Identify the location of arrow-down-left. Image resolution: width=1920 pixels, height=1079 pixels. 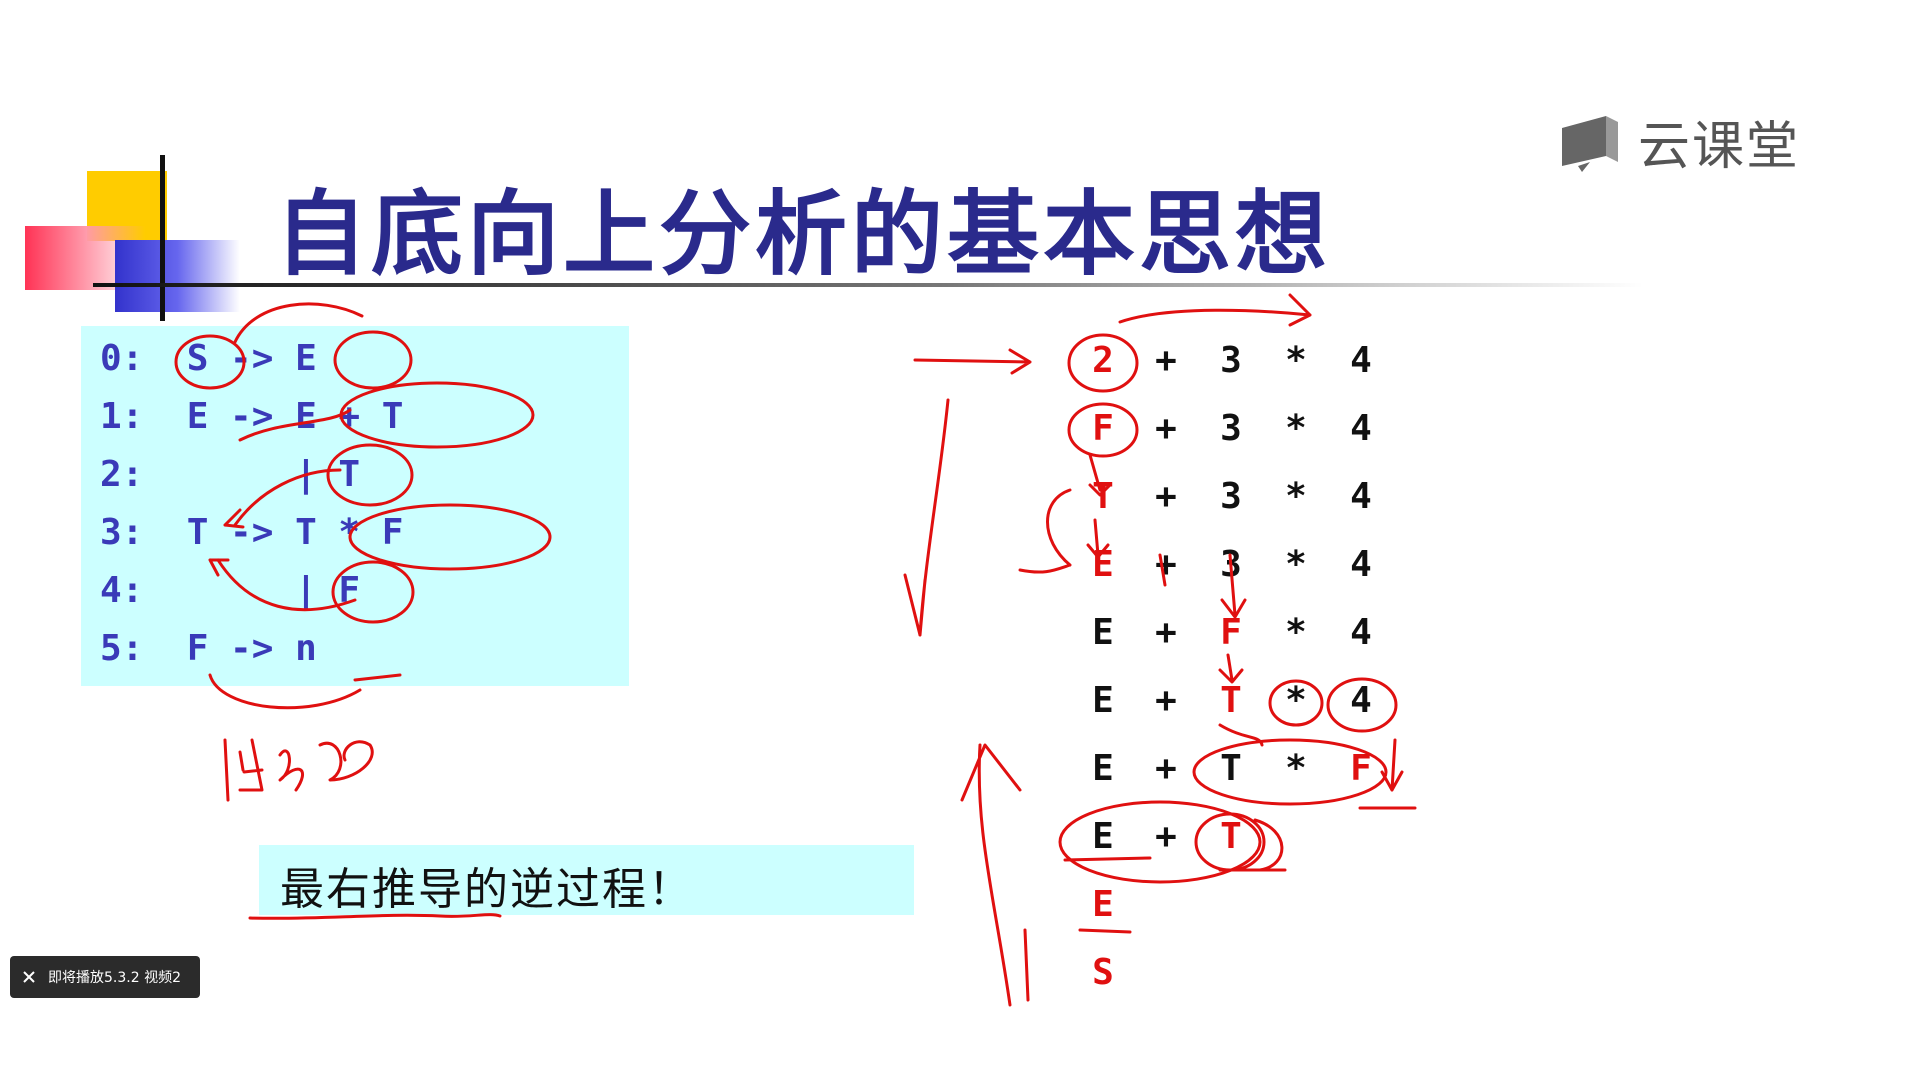
(926, 517).